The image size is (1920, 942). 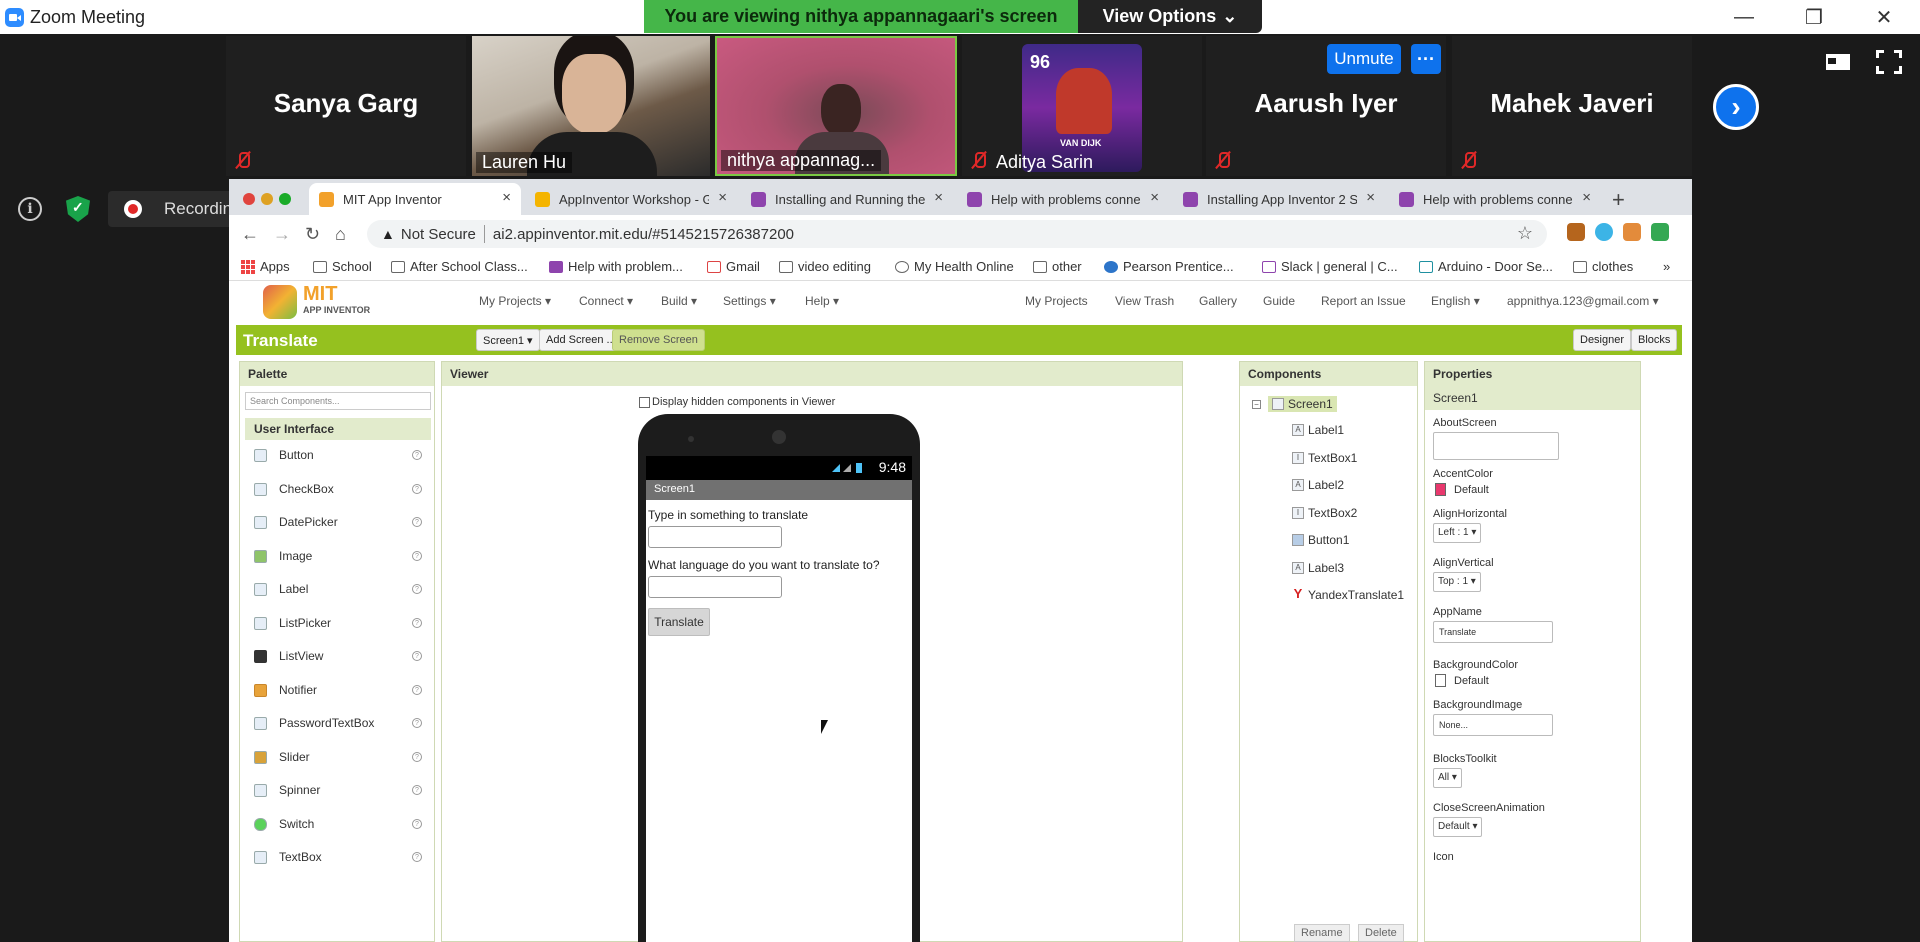 I want to click on tree-node-label3: A Label3, so click(x=1318, y=568).